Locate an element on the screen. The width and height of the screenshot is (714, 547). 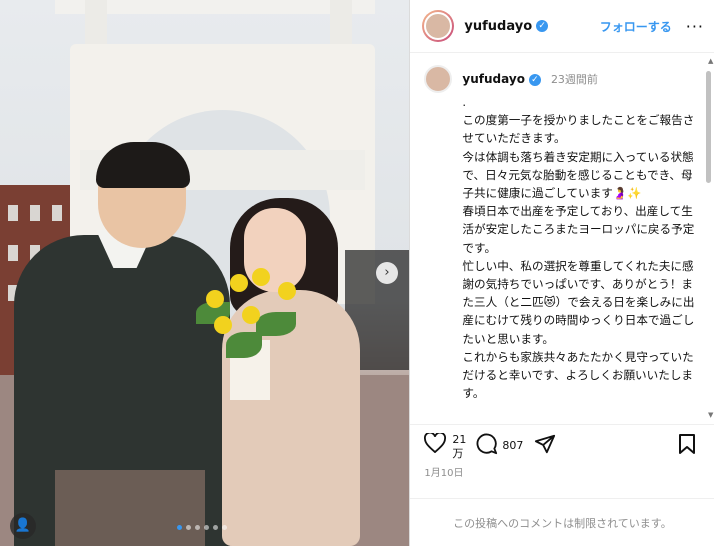
author-username: yufudayo ✓ is located at coordinates (506, 26).